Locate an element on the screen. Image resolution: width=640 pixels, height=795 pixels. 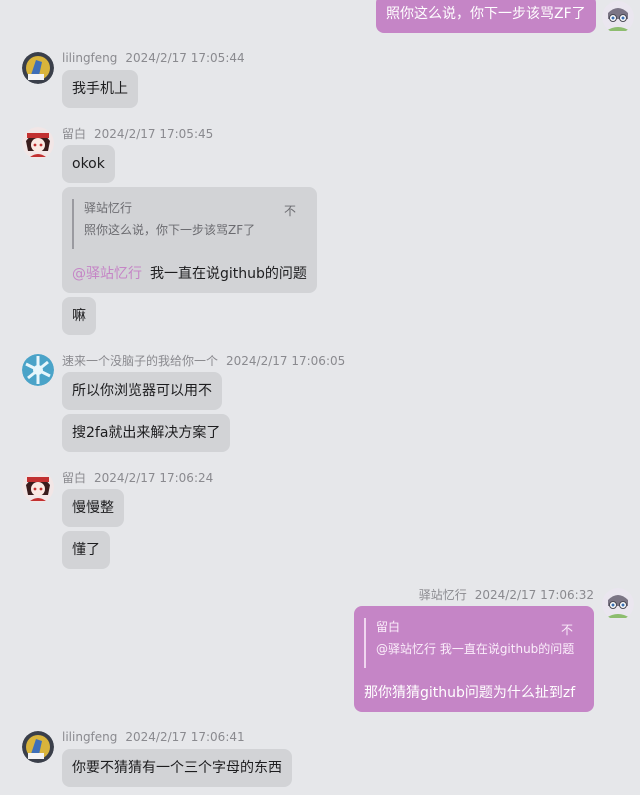
quoted-sender: 留白 is located at coordinates (388, 627).